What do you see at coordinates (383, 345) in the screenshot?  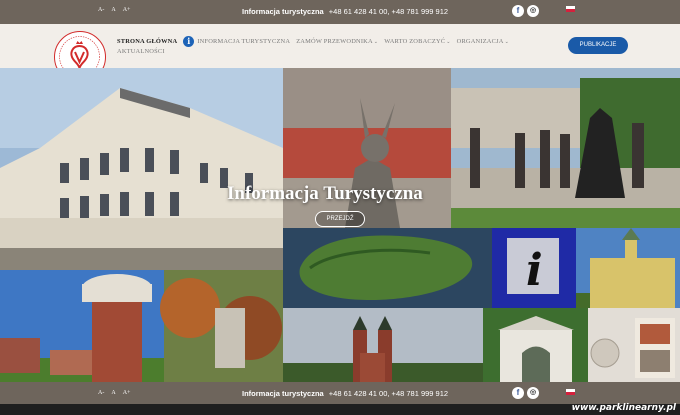 I see `photo-cathedral` at bounding box center [383, 345].